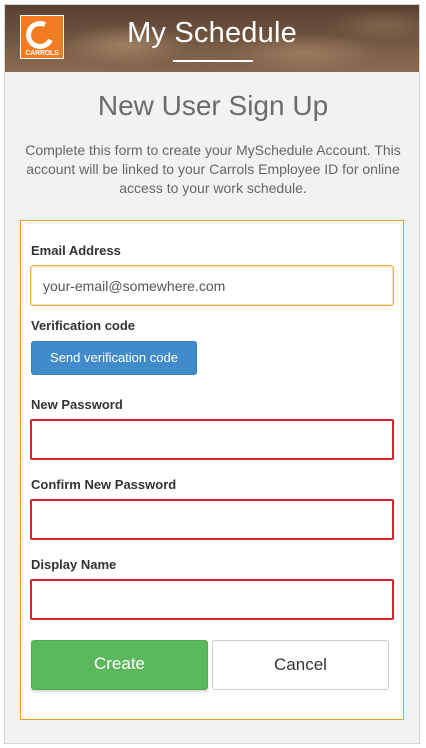 The image size is (426, 748). Describe the element at coordinates (212, 599) in the screenshot. I see `display-name-field` at that location.